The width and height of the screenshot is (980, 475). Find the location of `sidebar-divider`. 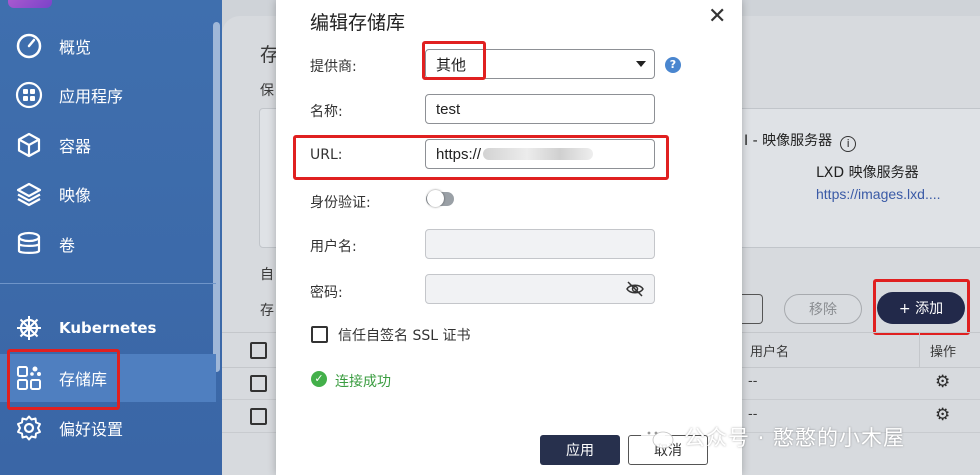

sidebar-divider is located at coordinates (108, 283).